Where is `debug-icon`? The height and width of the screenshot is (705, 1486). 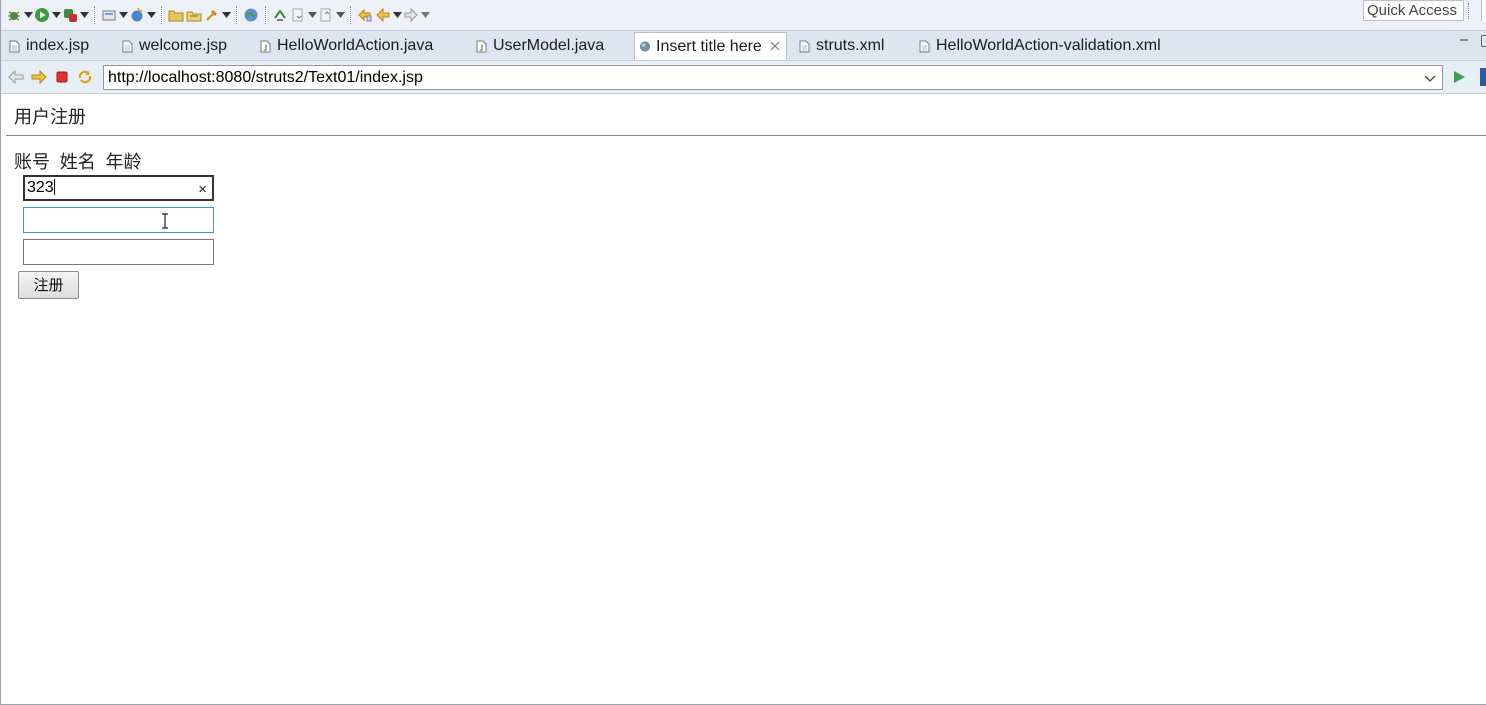 debug-icon is located at coordinates (14, 15).